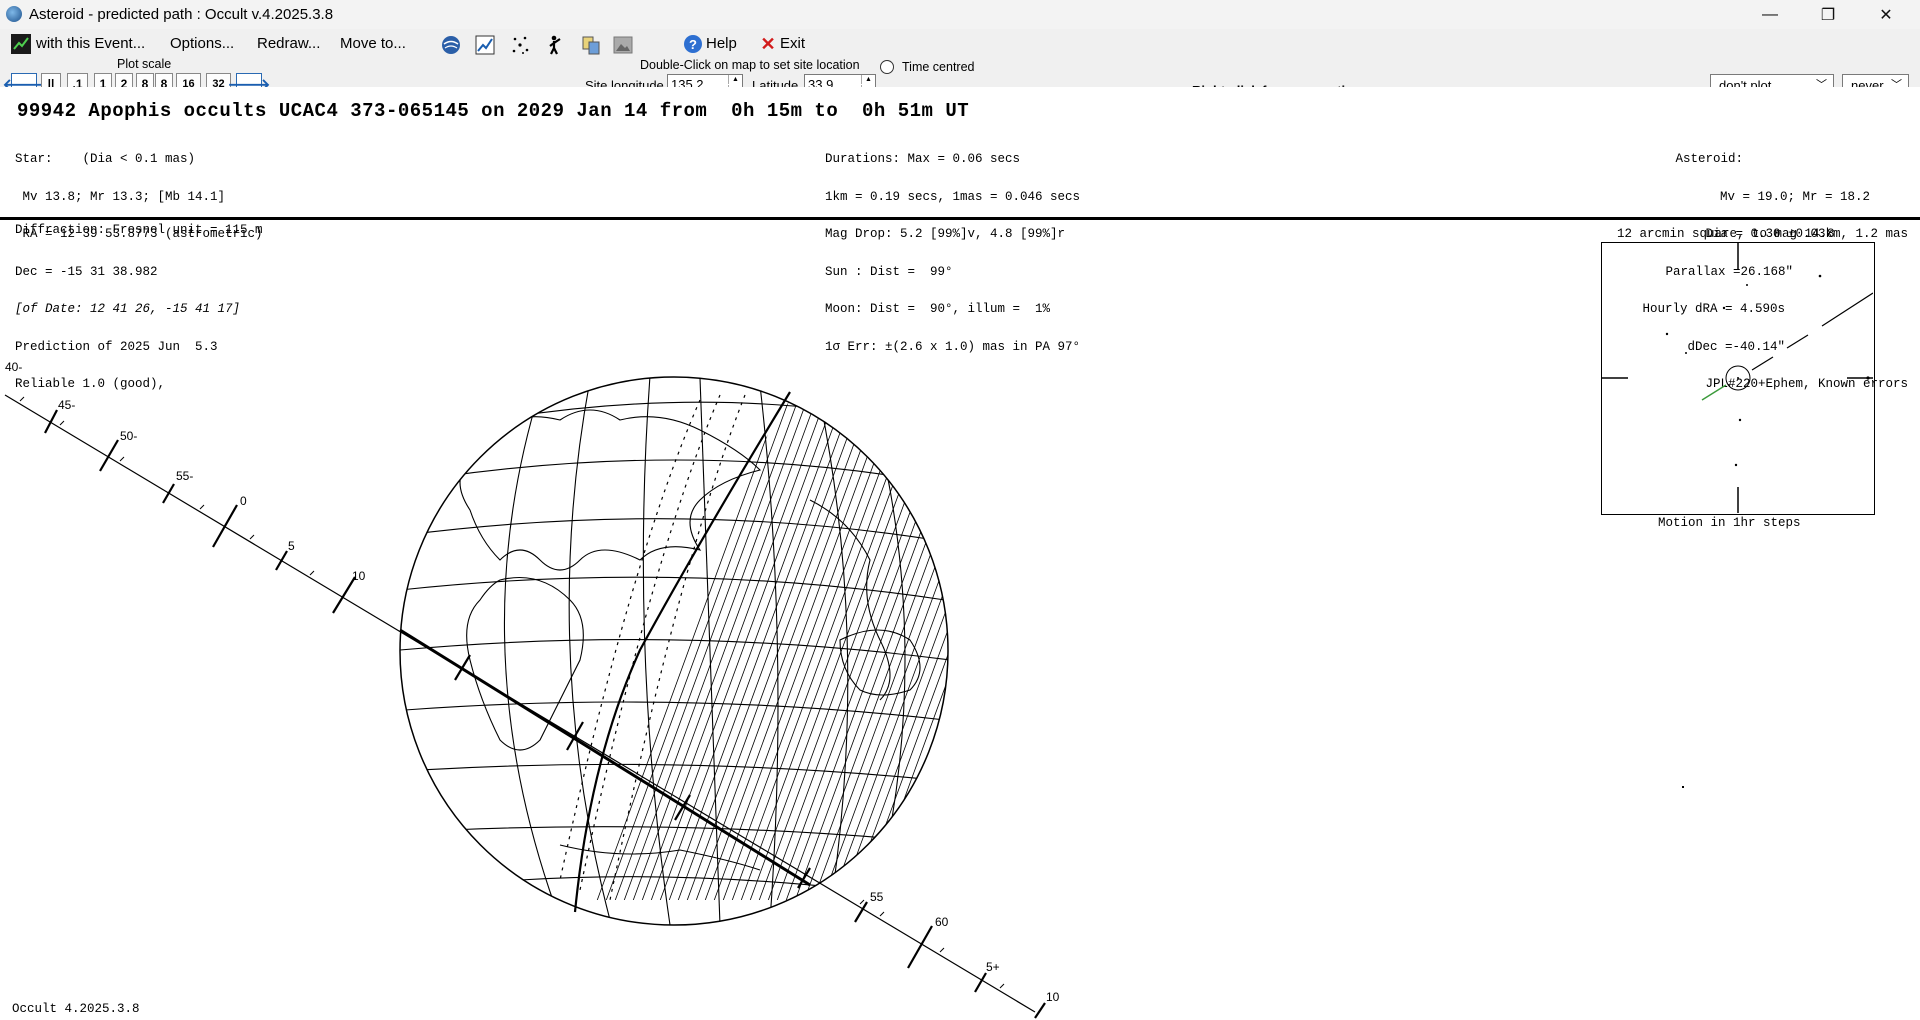 This screenshot has width=1920, height=1020. I want to click on latitude-up-button: ▲, so click(868, 79).